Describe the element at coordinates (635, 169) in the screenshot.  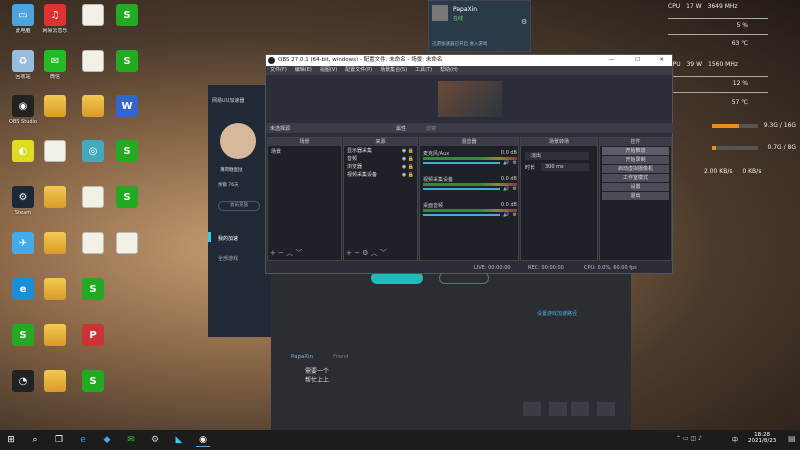
I see `control-button: 启动虚拟摄像机` at that location.